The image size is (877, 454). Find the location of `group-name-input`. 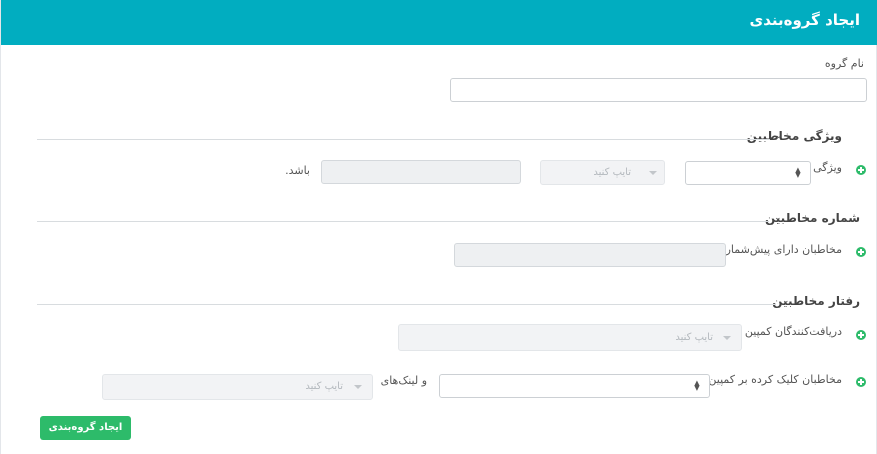

group-name-input is located at coordinates (658, 90).